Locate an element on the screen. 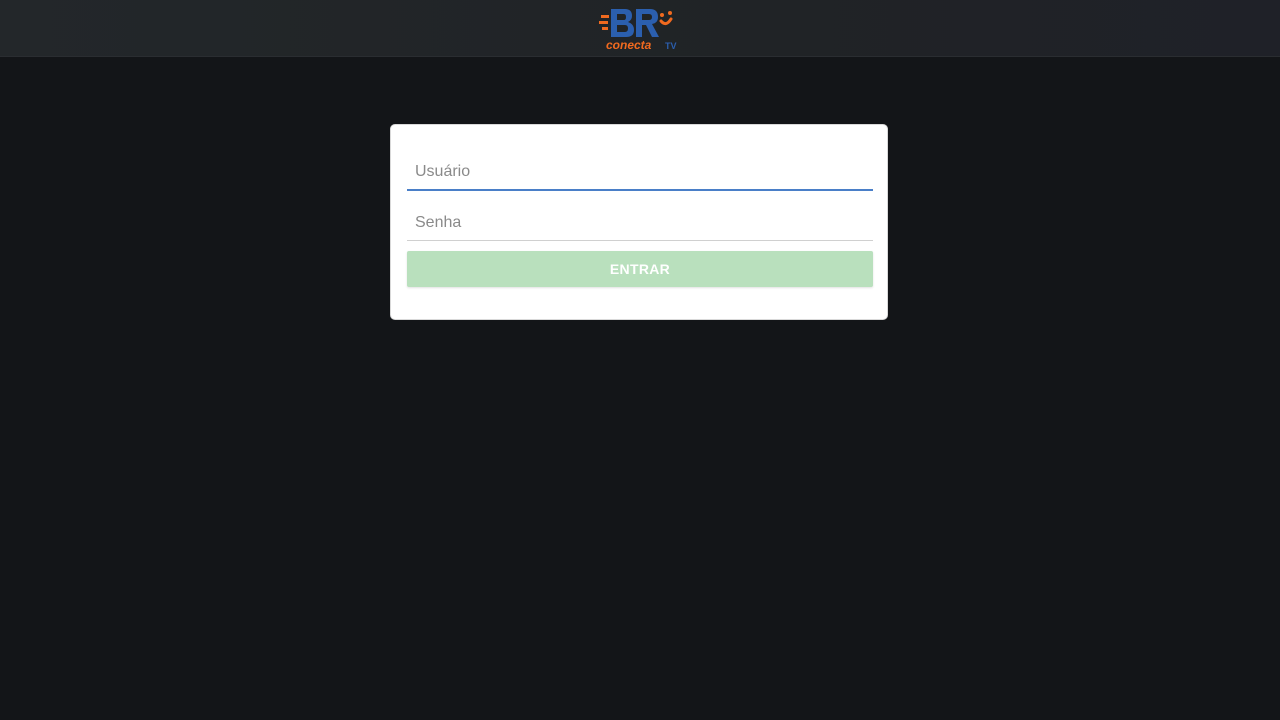 The image size is (1280, 720). password-input is located at coordinates (640, 222).